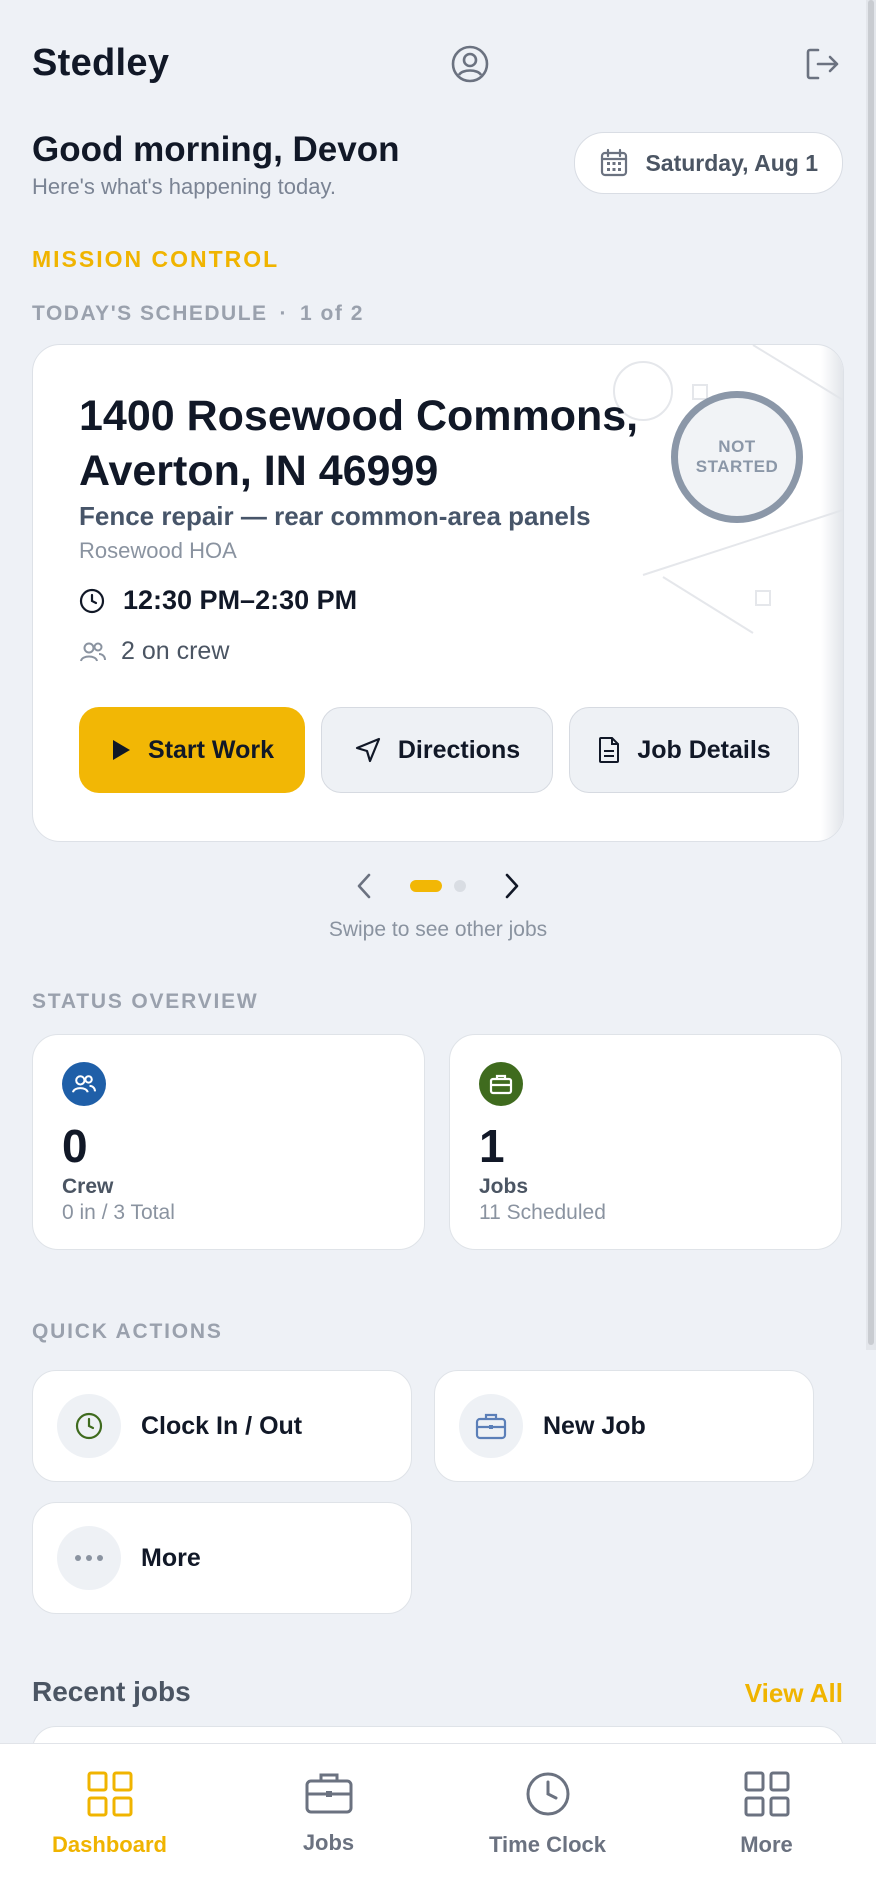 Image resolution: width=876 pixels, height=1888 pixels. Describe the element at coordinates (766, 1794) in the screenshot. I see `grid-icon` at that location.